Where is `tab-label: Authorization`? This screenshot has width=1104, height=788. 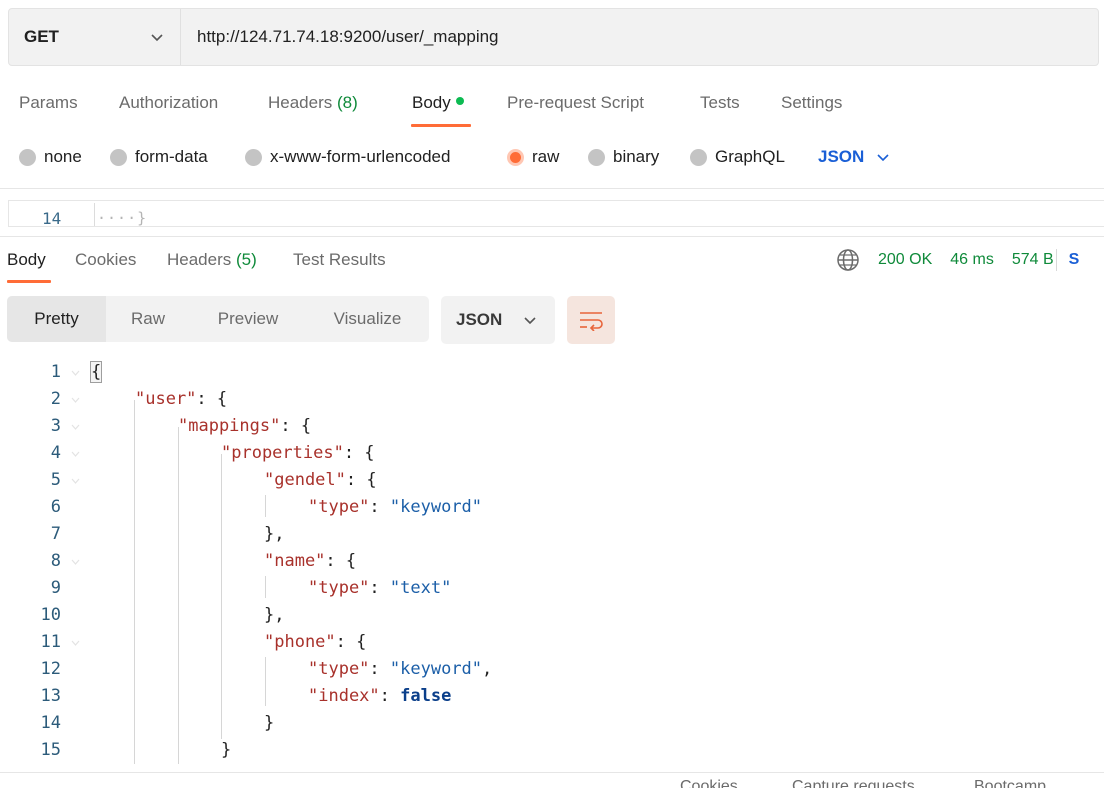
tab-label: Authorization is located at coordinates (169, 102).